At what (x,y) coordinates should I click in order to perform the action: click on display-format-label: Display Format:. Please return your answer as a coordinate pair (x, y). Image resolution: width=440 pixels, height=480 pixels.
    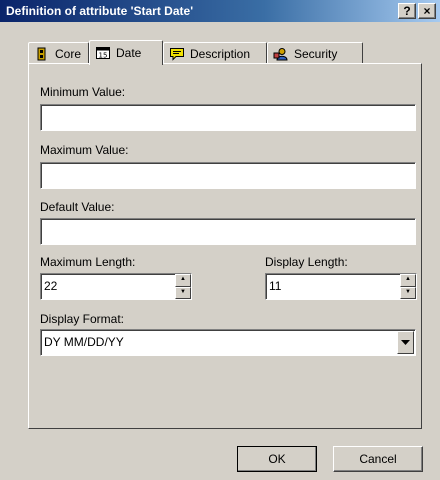
    Looking at the image, I should click on (82, 319).